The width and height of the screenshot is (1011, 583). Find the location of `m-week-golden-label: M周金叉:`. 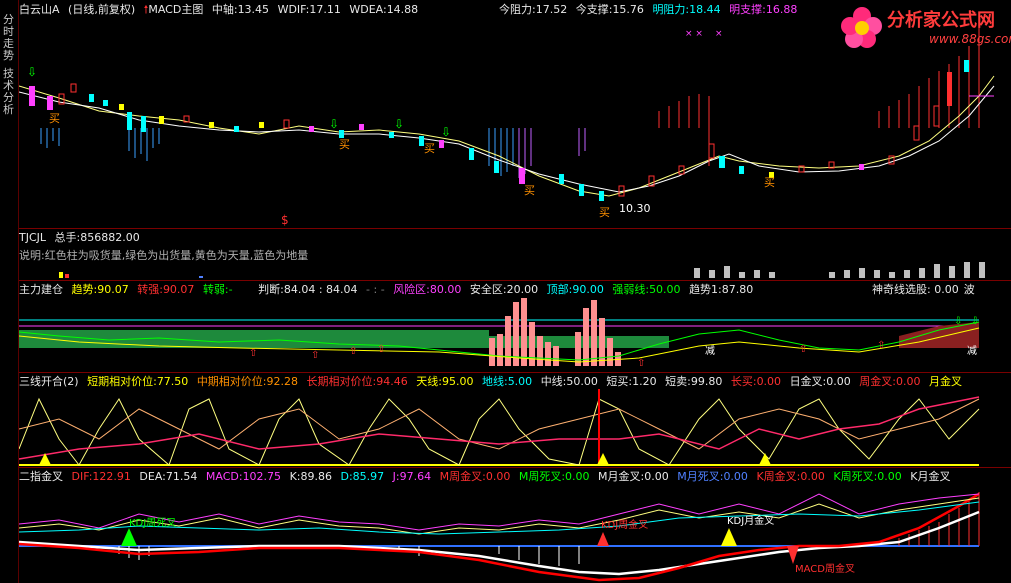

m-week-golden-label: M周金叉: is located at coordinates (462, 476).